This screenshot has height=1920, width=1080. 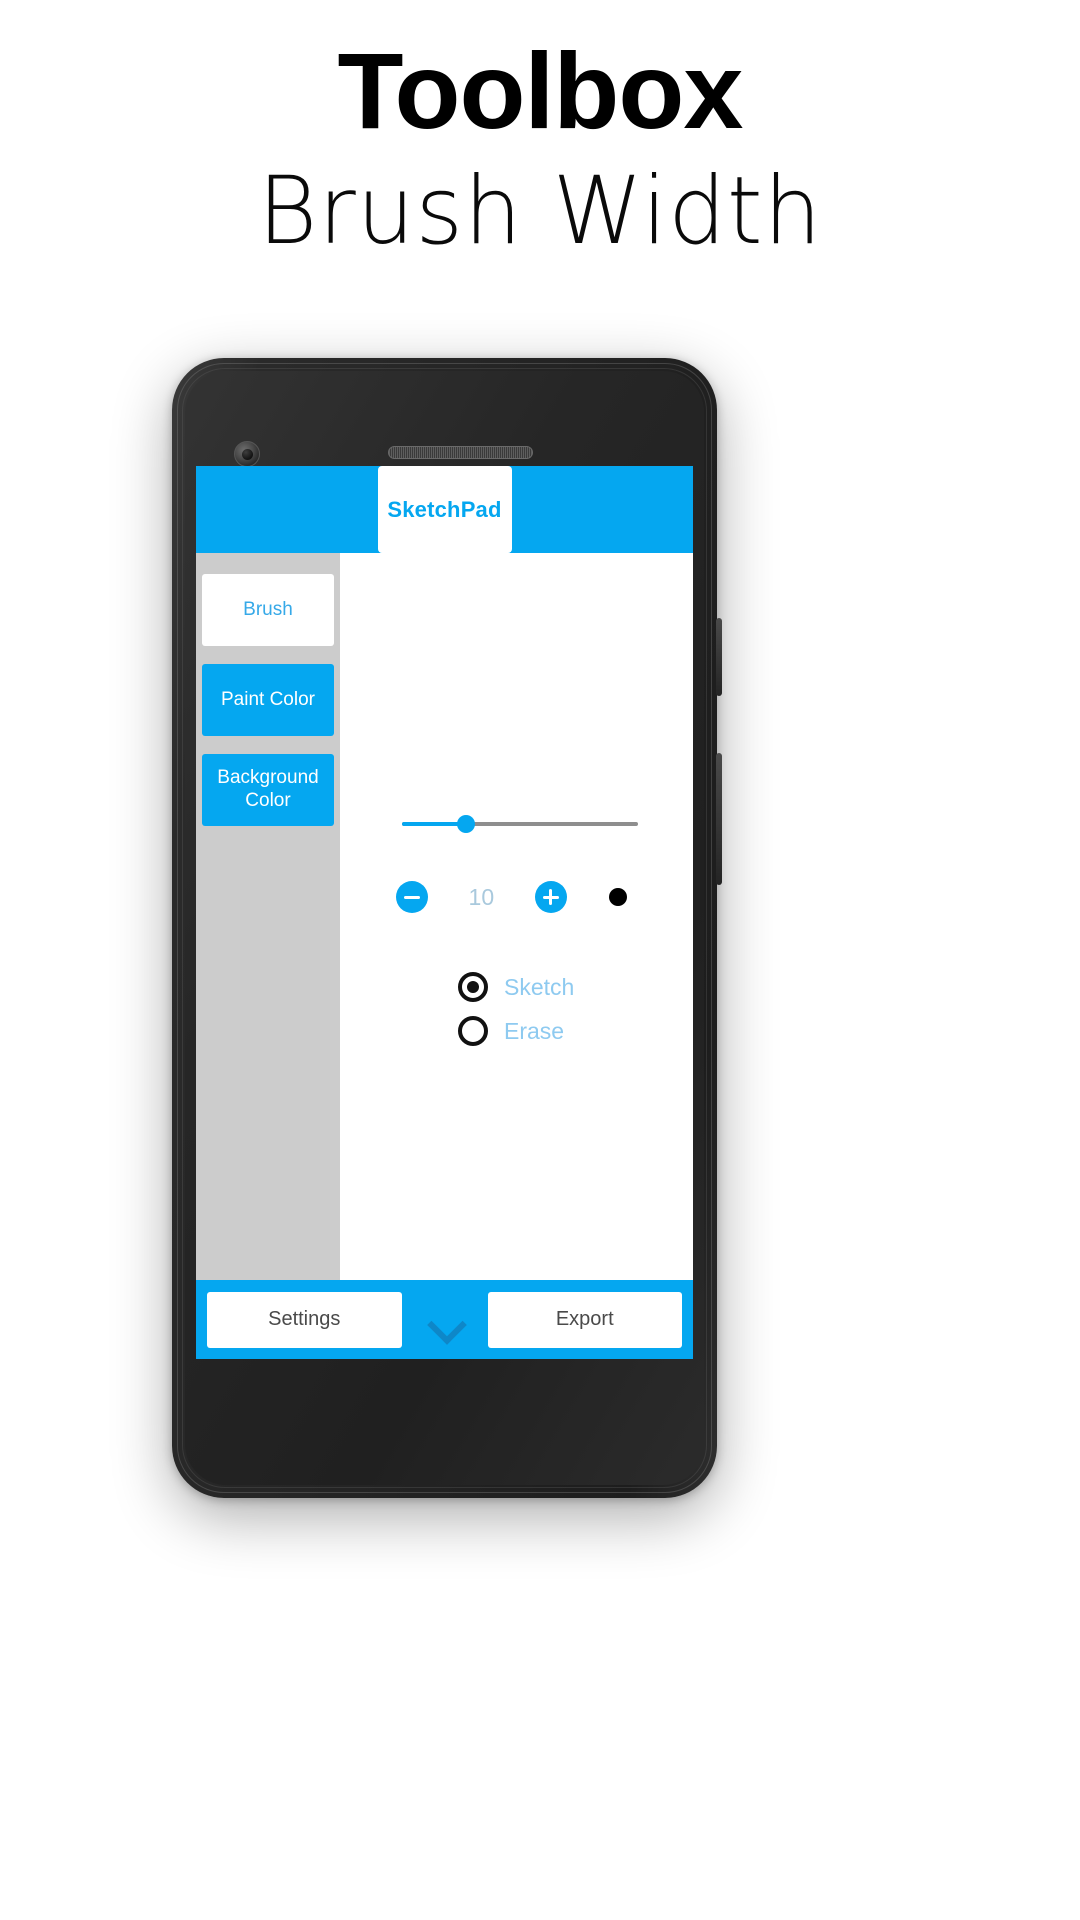 What do you see at coordinates (550, 897) in the screenshot?
I see `plus-icon` at bounding box center [550, 897].